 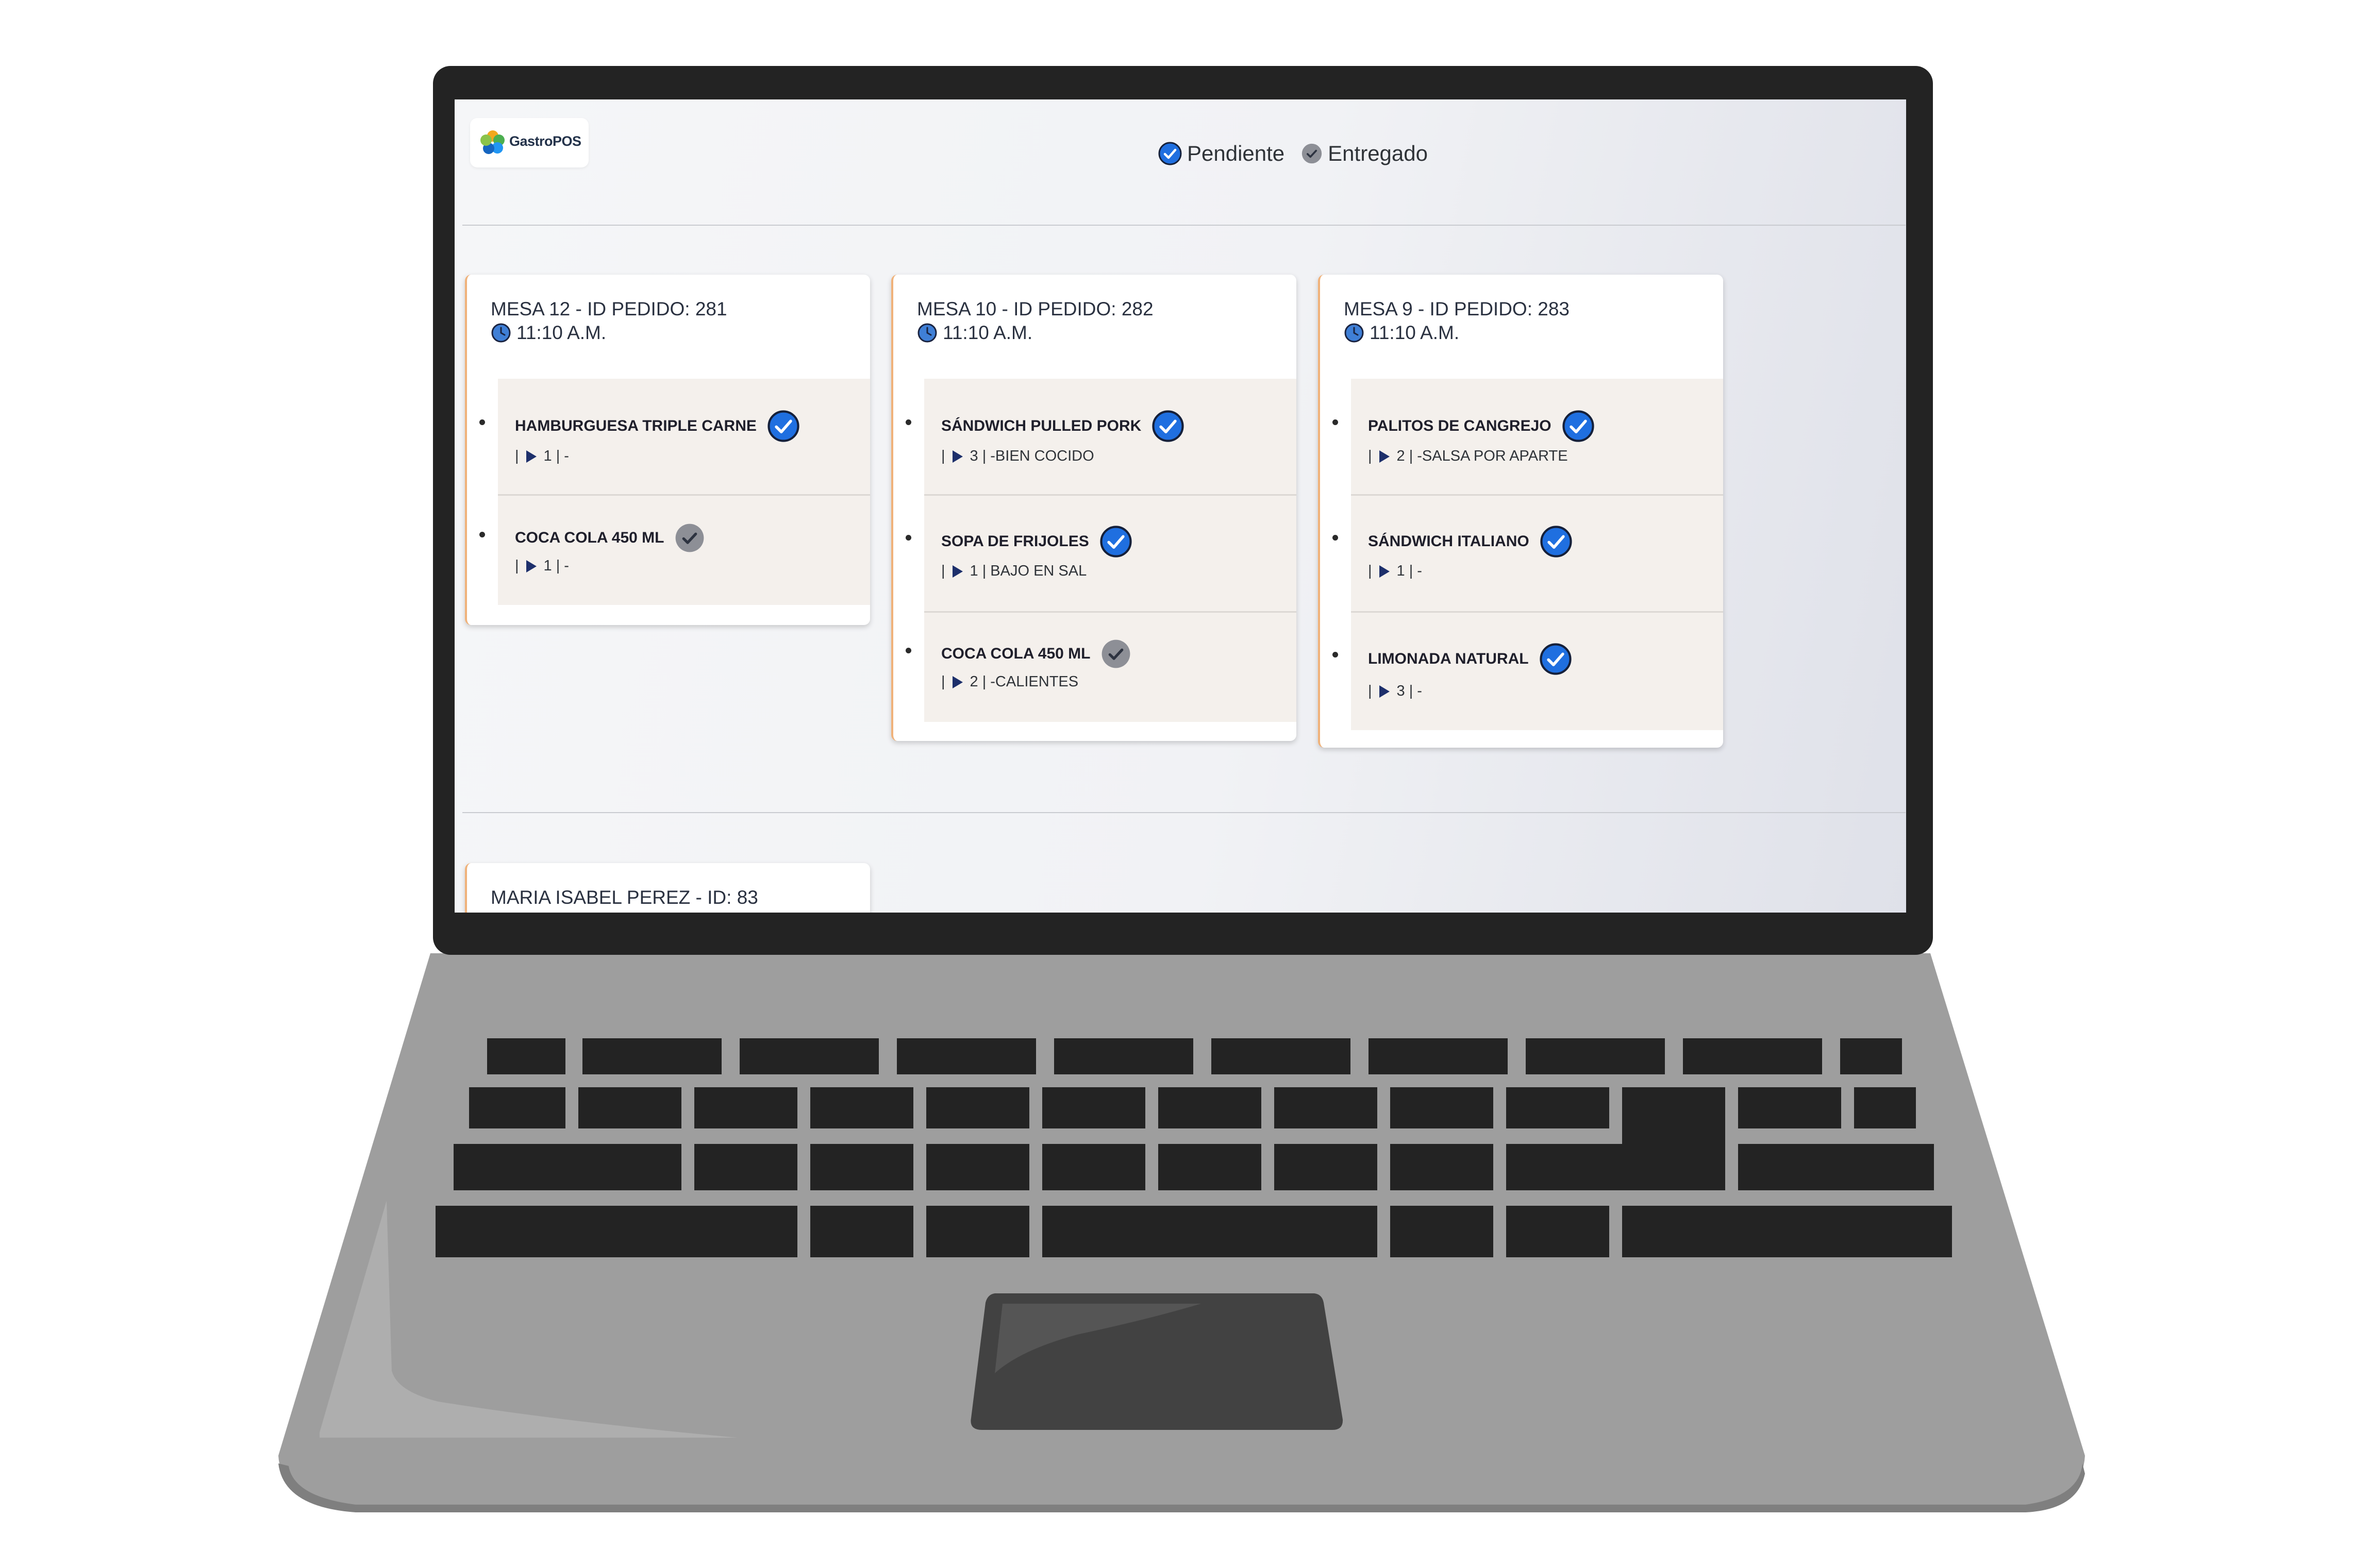 I want to click on order-item: COCA COLA 450 ML | 2 | -CALIENTES, so click(x=1101, y=666).